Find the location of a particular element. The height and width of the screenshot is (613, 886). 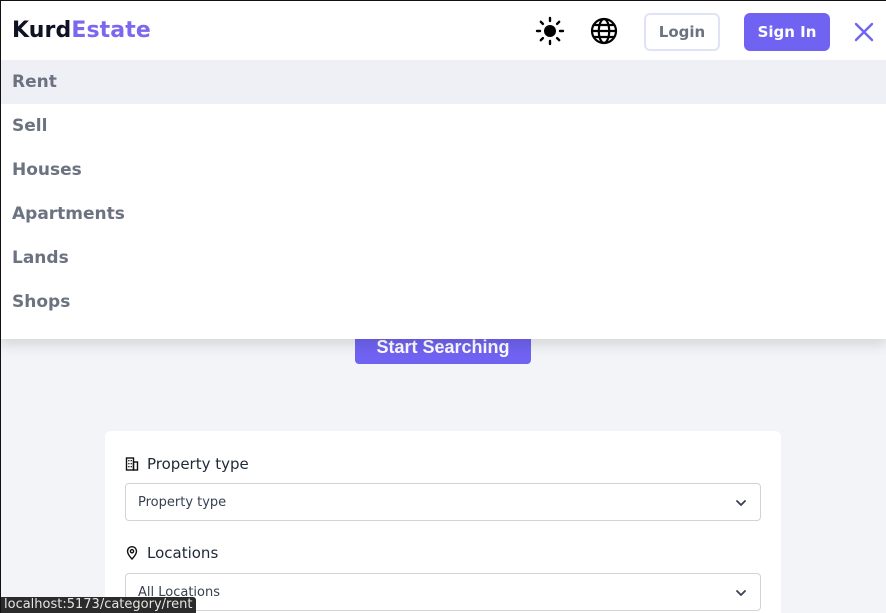

menu-item-rent: Rent is located at coordinates (443, 82).